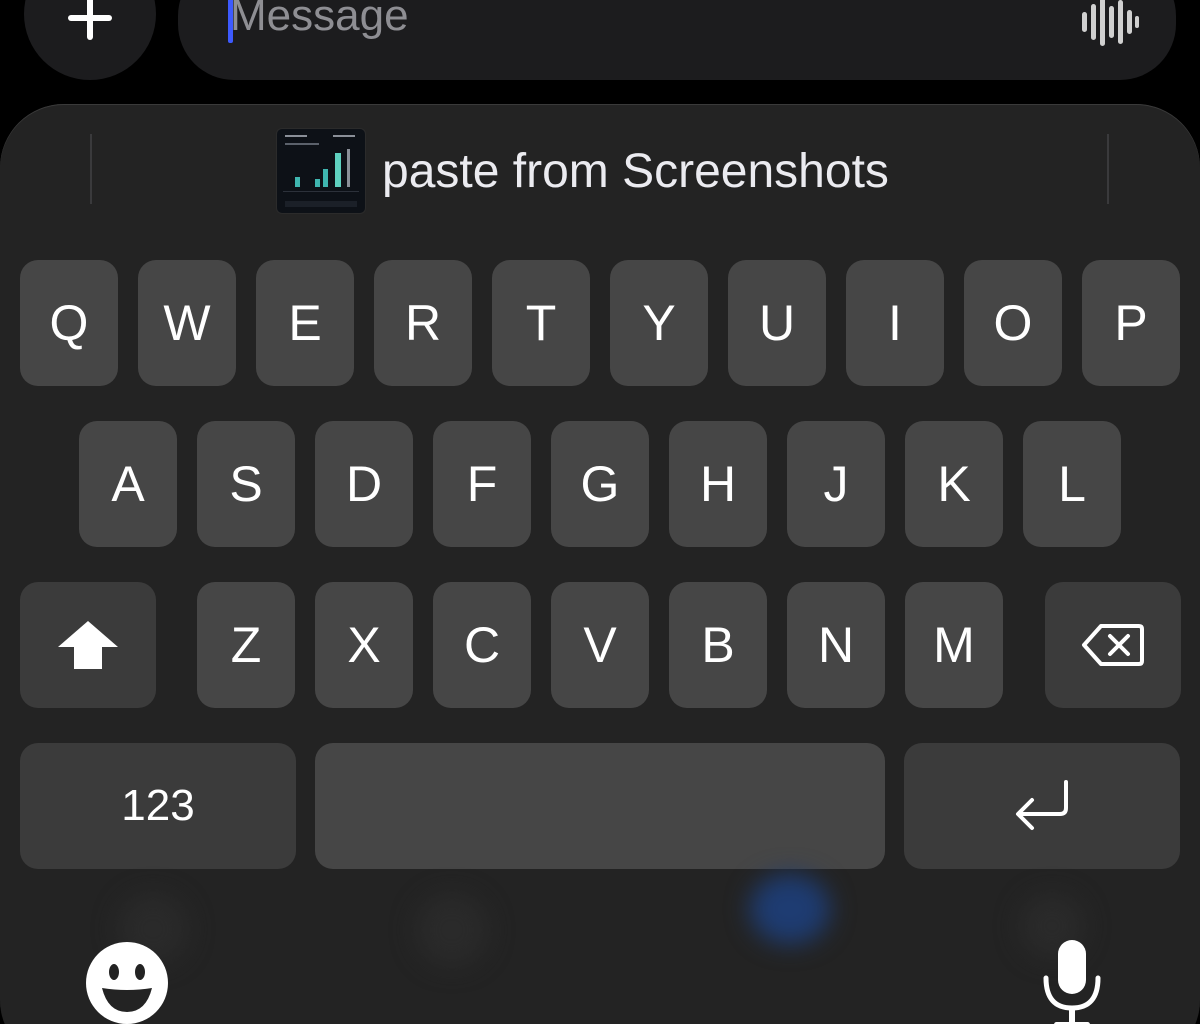 The height and width of the screenshot is (1024, 1200). What do you see at coordinates (90, 20) in the screenshot?
I see `plus-icon` at bounding box center [90, 20].